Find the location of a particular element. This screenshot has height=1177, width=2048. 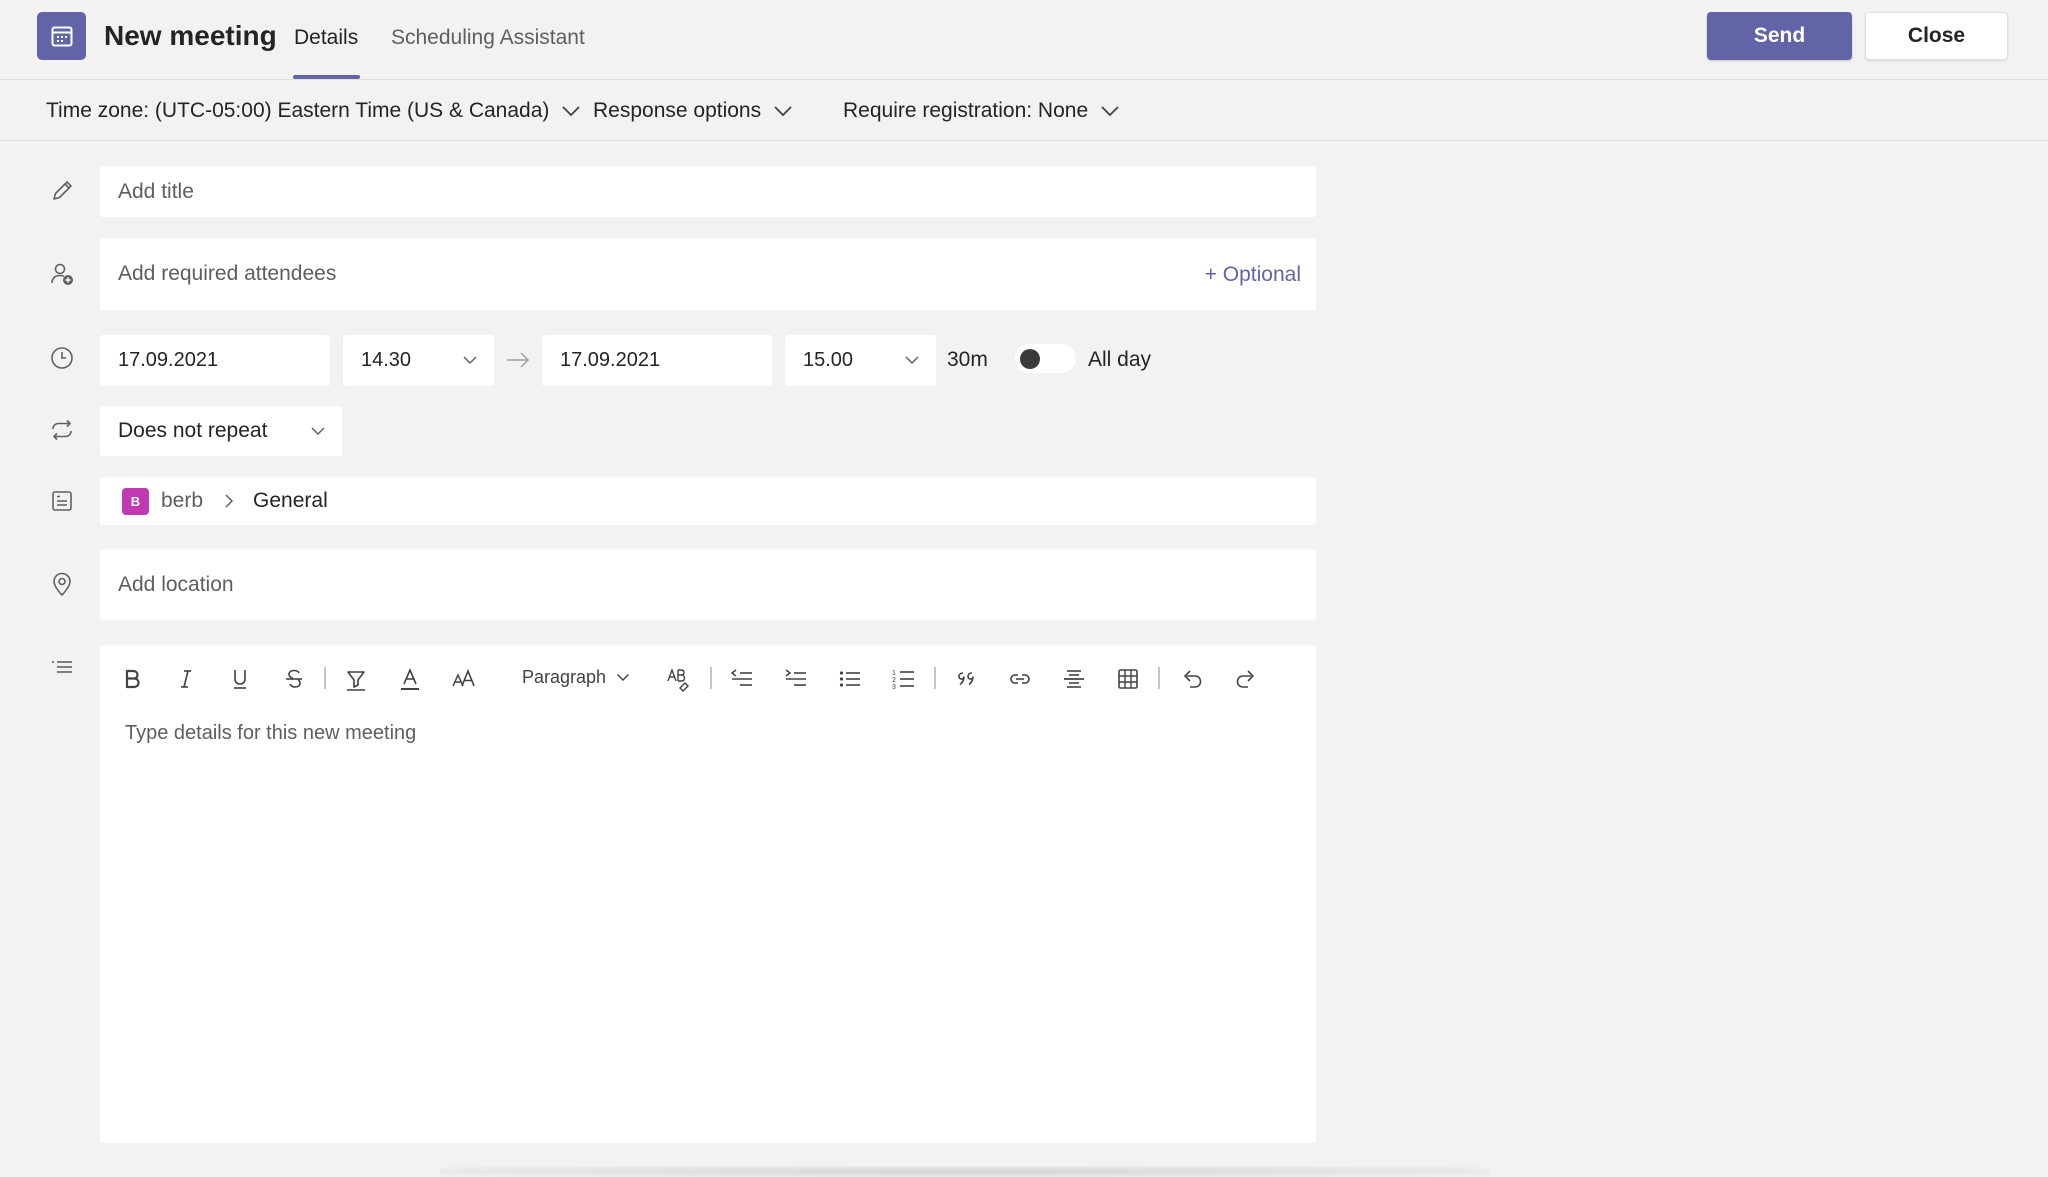

start-time-value: 14.30 is located at coordinates (386, 360).